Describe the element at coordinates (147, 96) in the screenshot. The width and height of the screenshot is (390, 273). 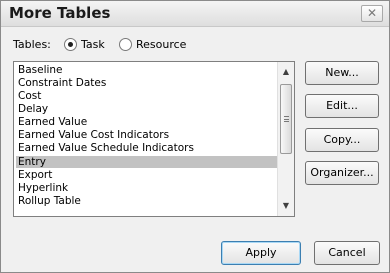
I see `list-item: Cost` at that location.